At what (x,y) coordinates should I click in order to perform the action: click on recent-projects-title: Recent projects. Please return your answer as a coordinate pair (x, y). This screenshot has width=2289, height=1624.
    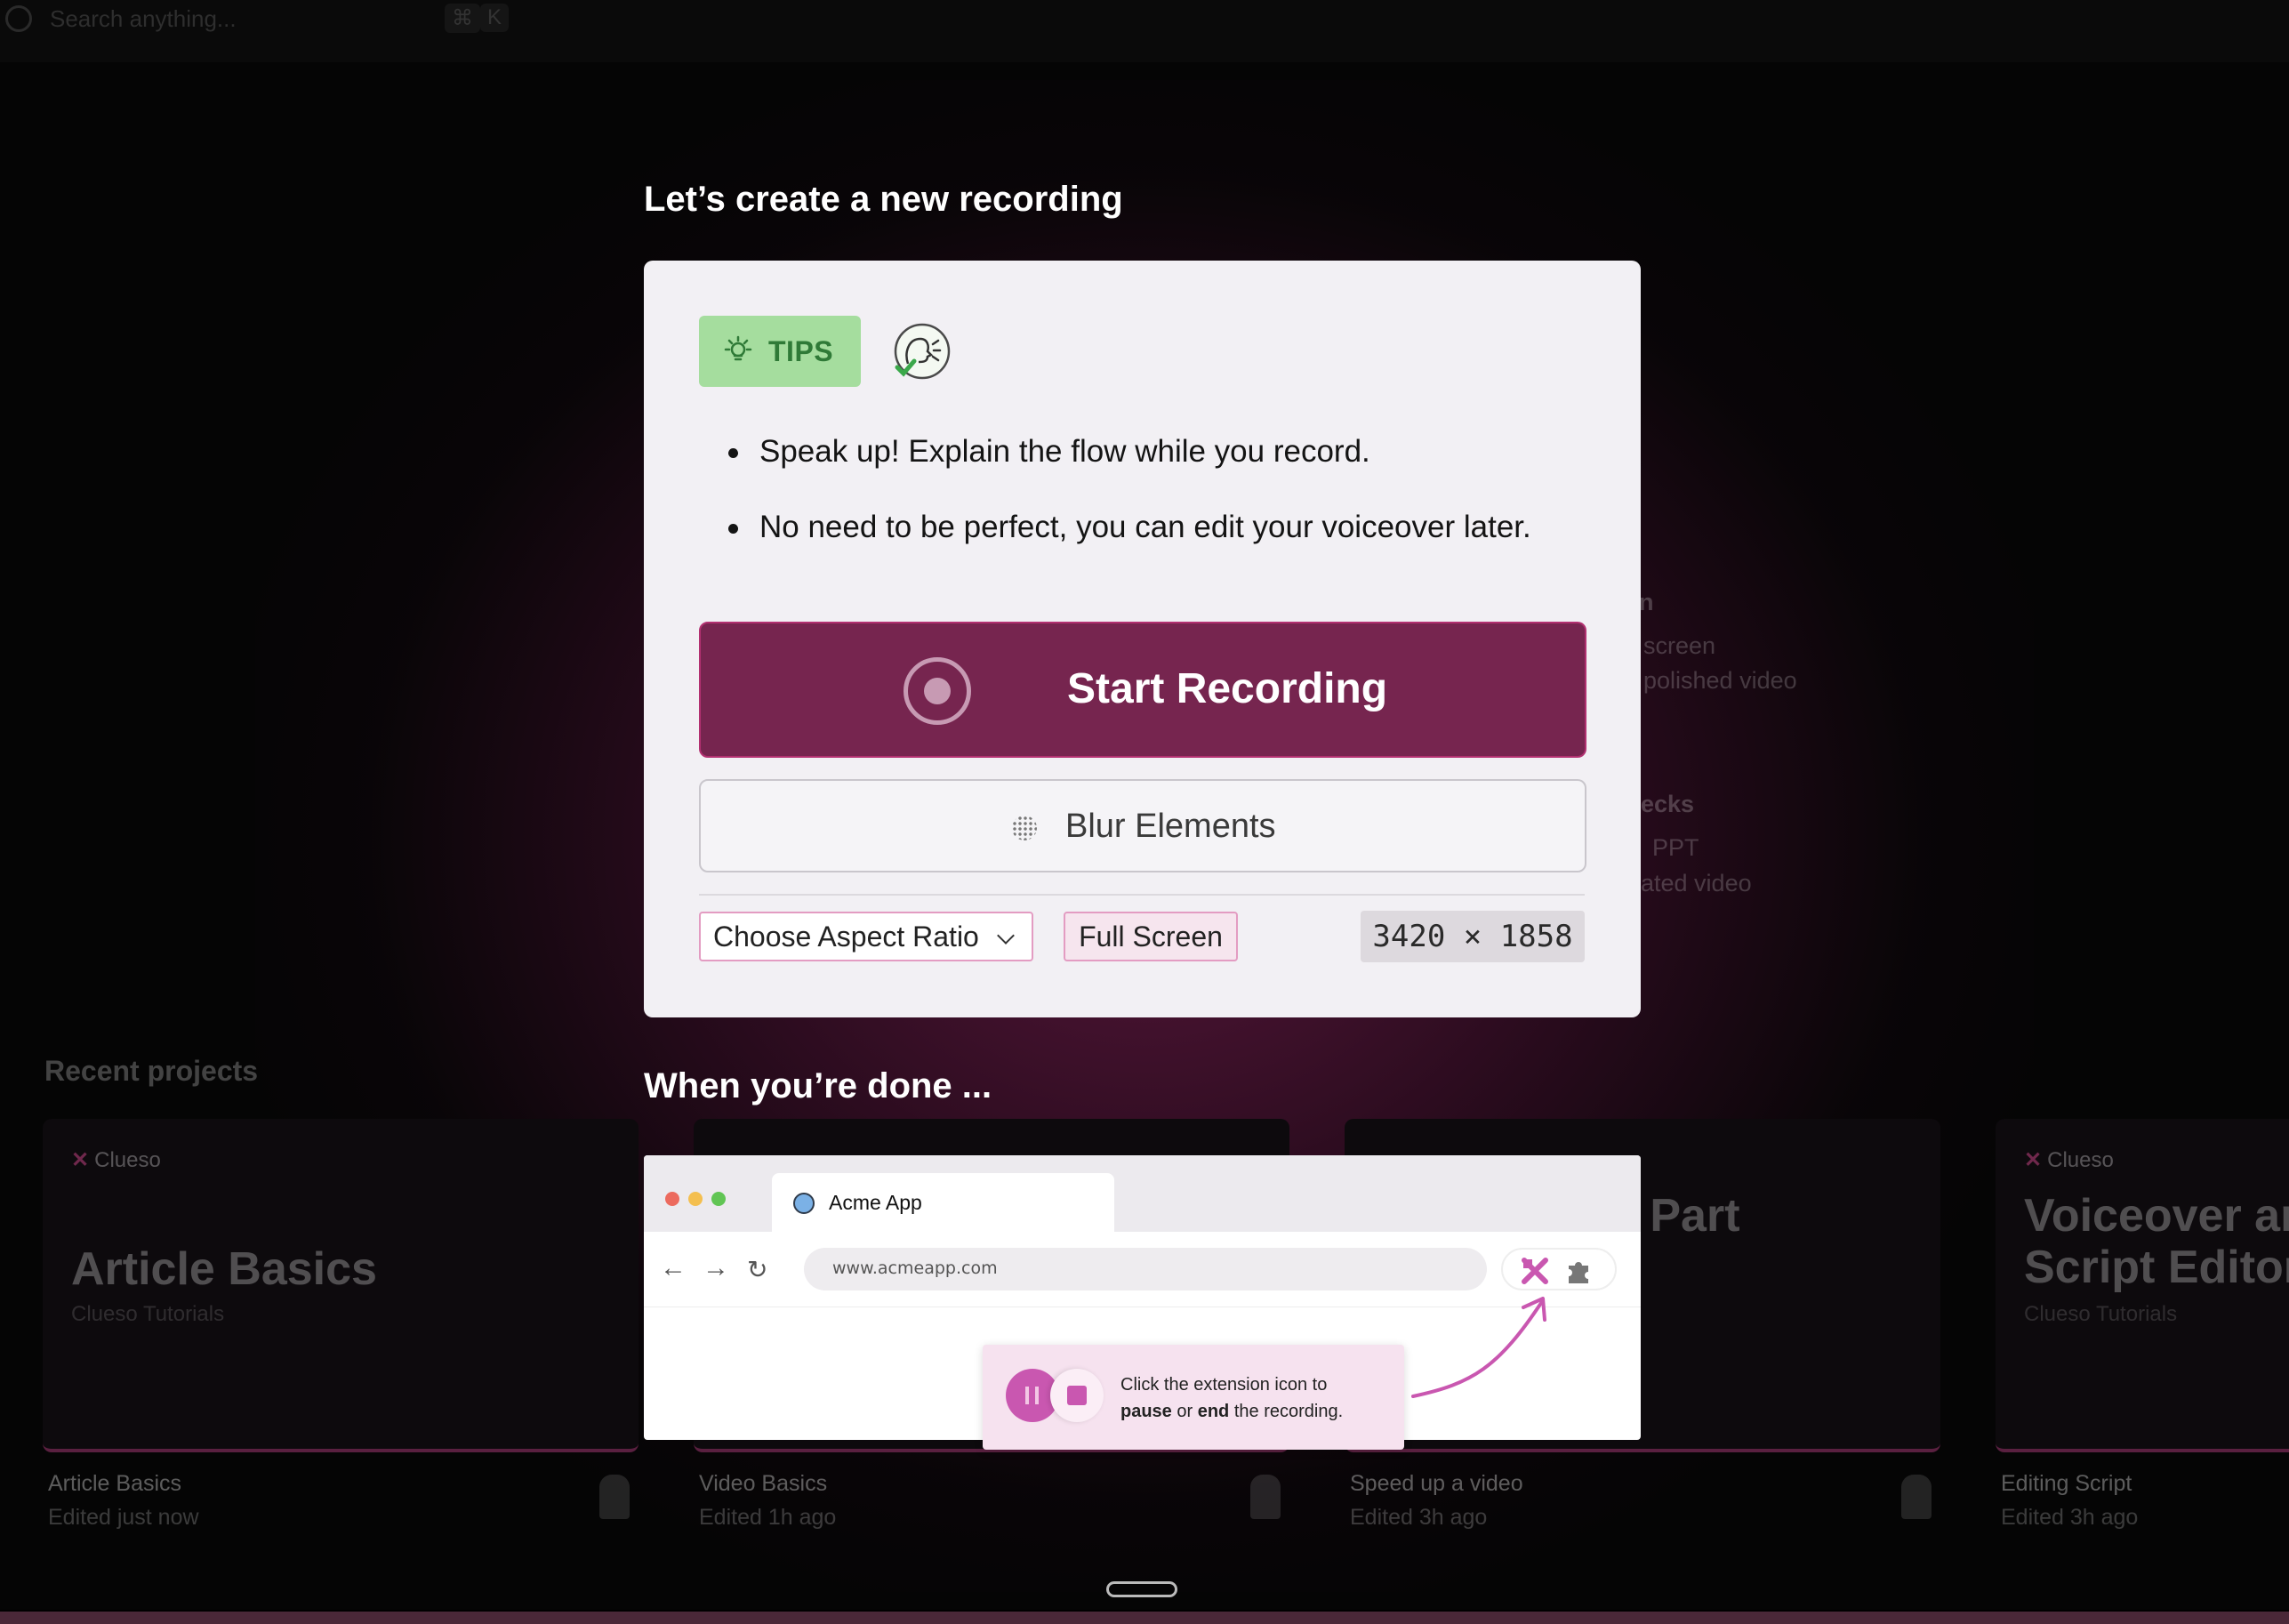
    Looking at the image, I should click on (151, 1071).